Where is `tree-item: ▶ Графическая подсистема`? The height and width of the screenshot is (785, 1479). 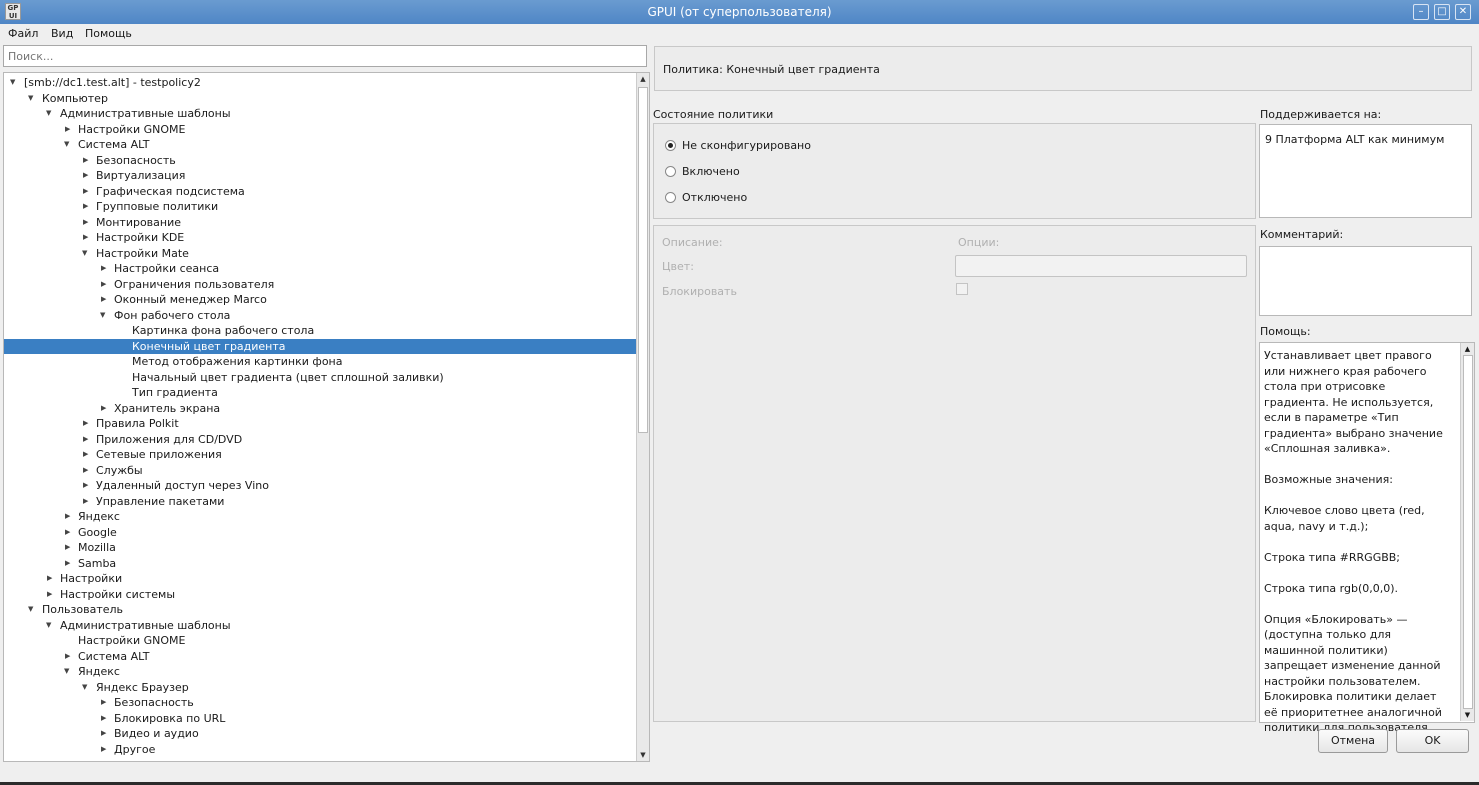
tree-item: ▶ Графическая подсистема is located at coordinates (321, 191).